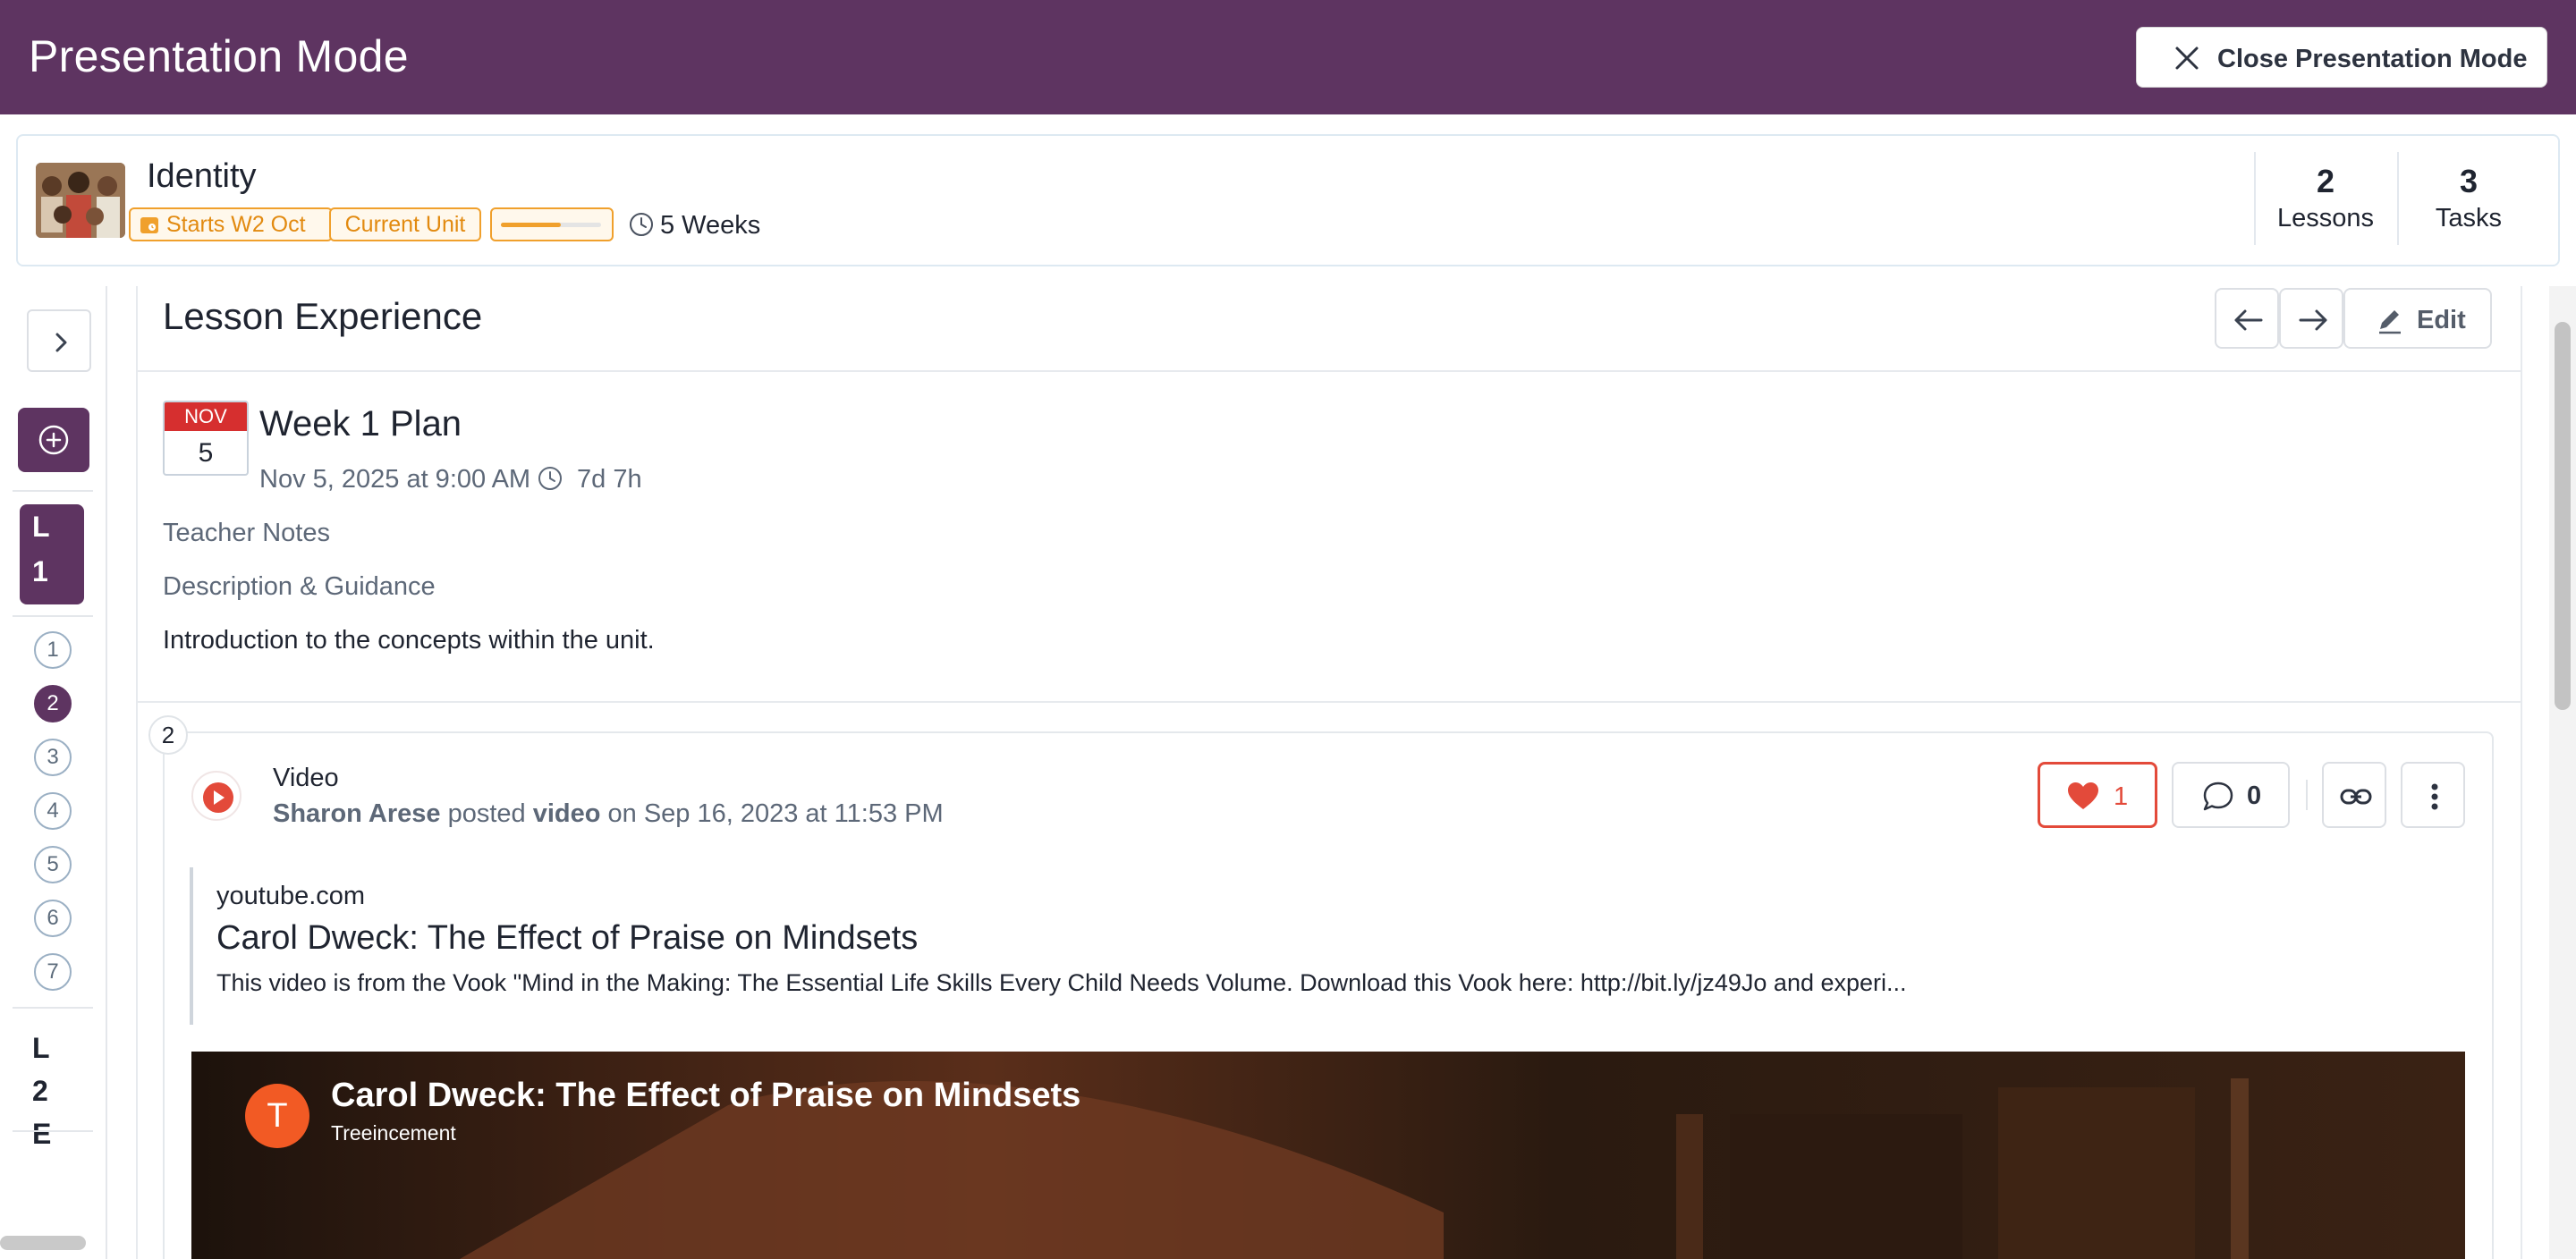 The image size is (2576, 1259). What do you see at coordinates (2441, 320) in the screenshot?
I see `edit-label: Edit` at bounding box center [2441, 320].